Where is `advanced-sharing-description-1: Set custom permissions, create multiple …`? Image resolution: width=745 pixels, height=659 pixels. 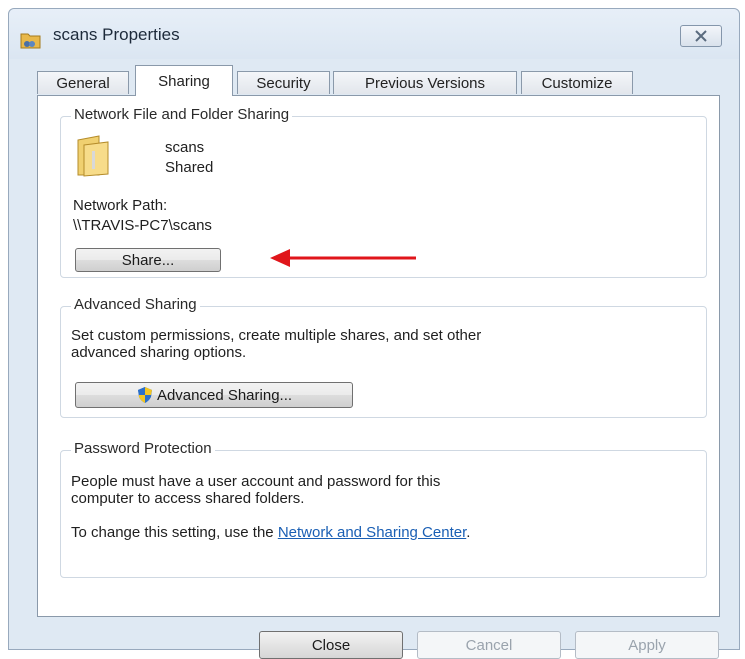 advanced-sharing-description-1: Set custom permissions, create multiple … is located at coordinates (276, 335).